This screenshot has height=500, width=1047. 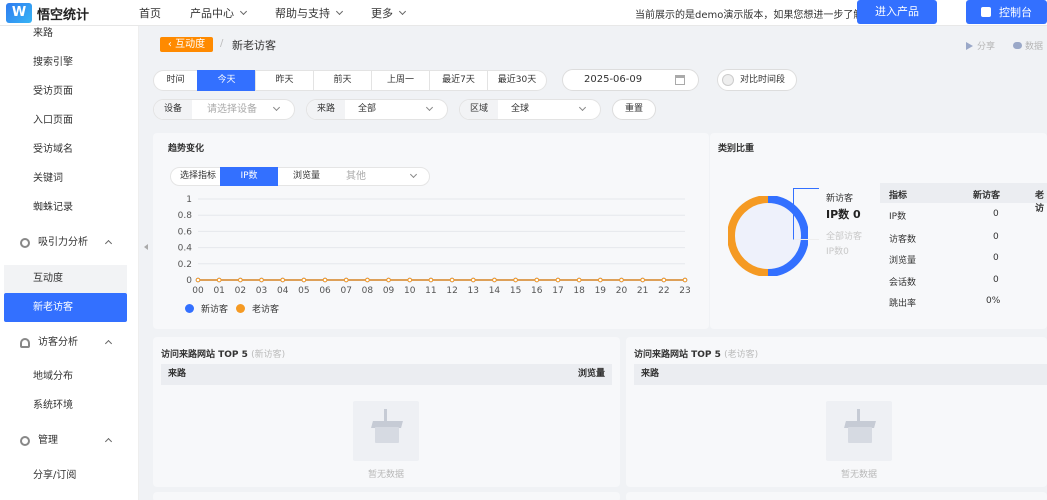 I want to click on nav-products-label: 产品中心, so click(x=212, y=13).